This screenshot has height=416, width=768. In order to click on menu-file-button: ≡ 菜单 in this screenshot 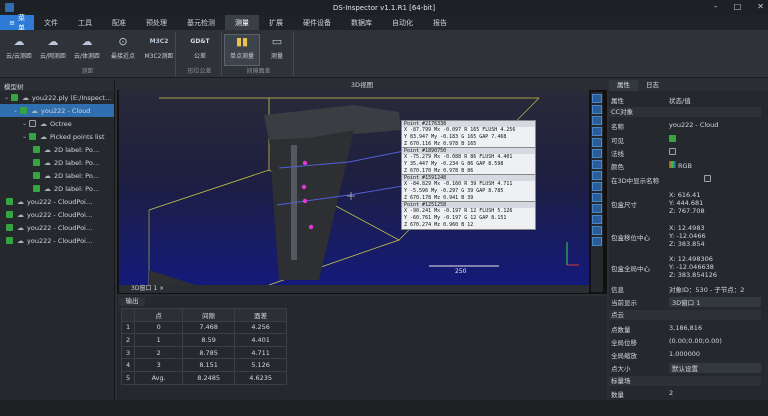, I will do `click(17, 23)`.